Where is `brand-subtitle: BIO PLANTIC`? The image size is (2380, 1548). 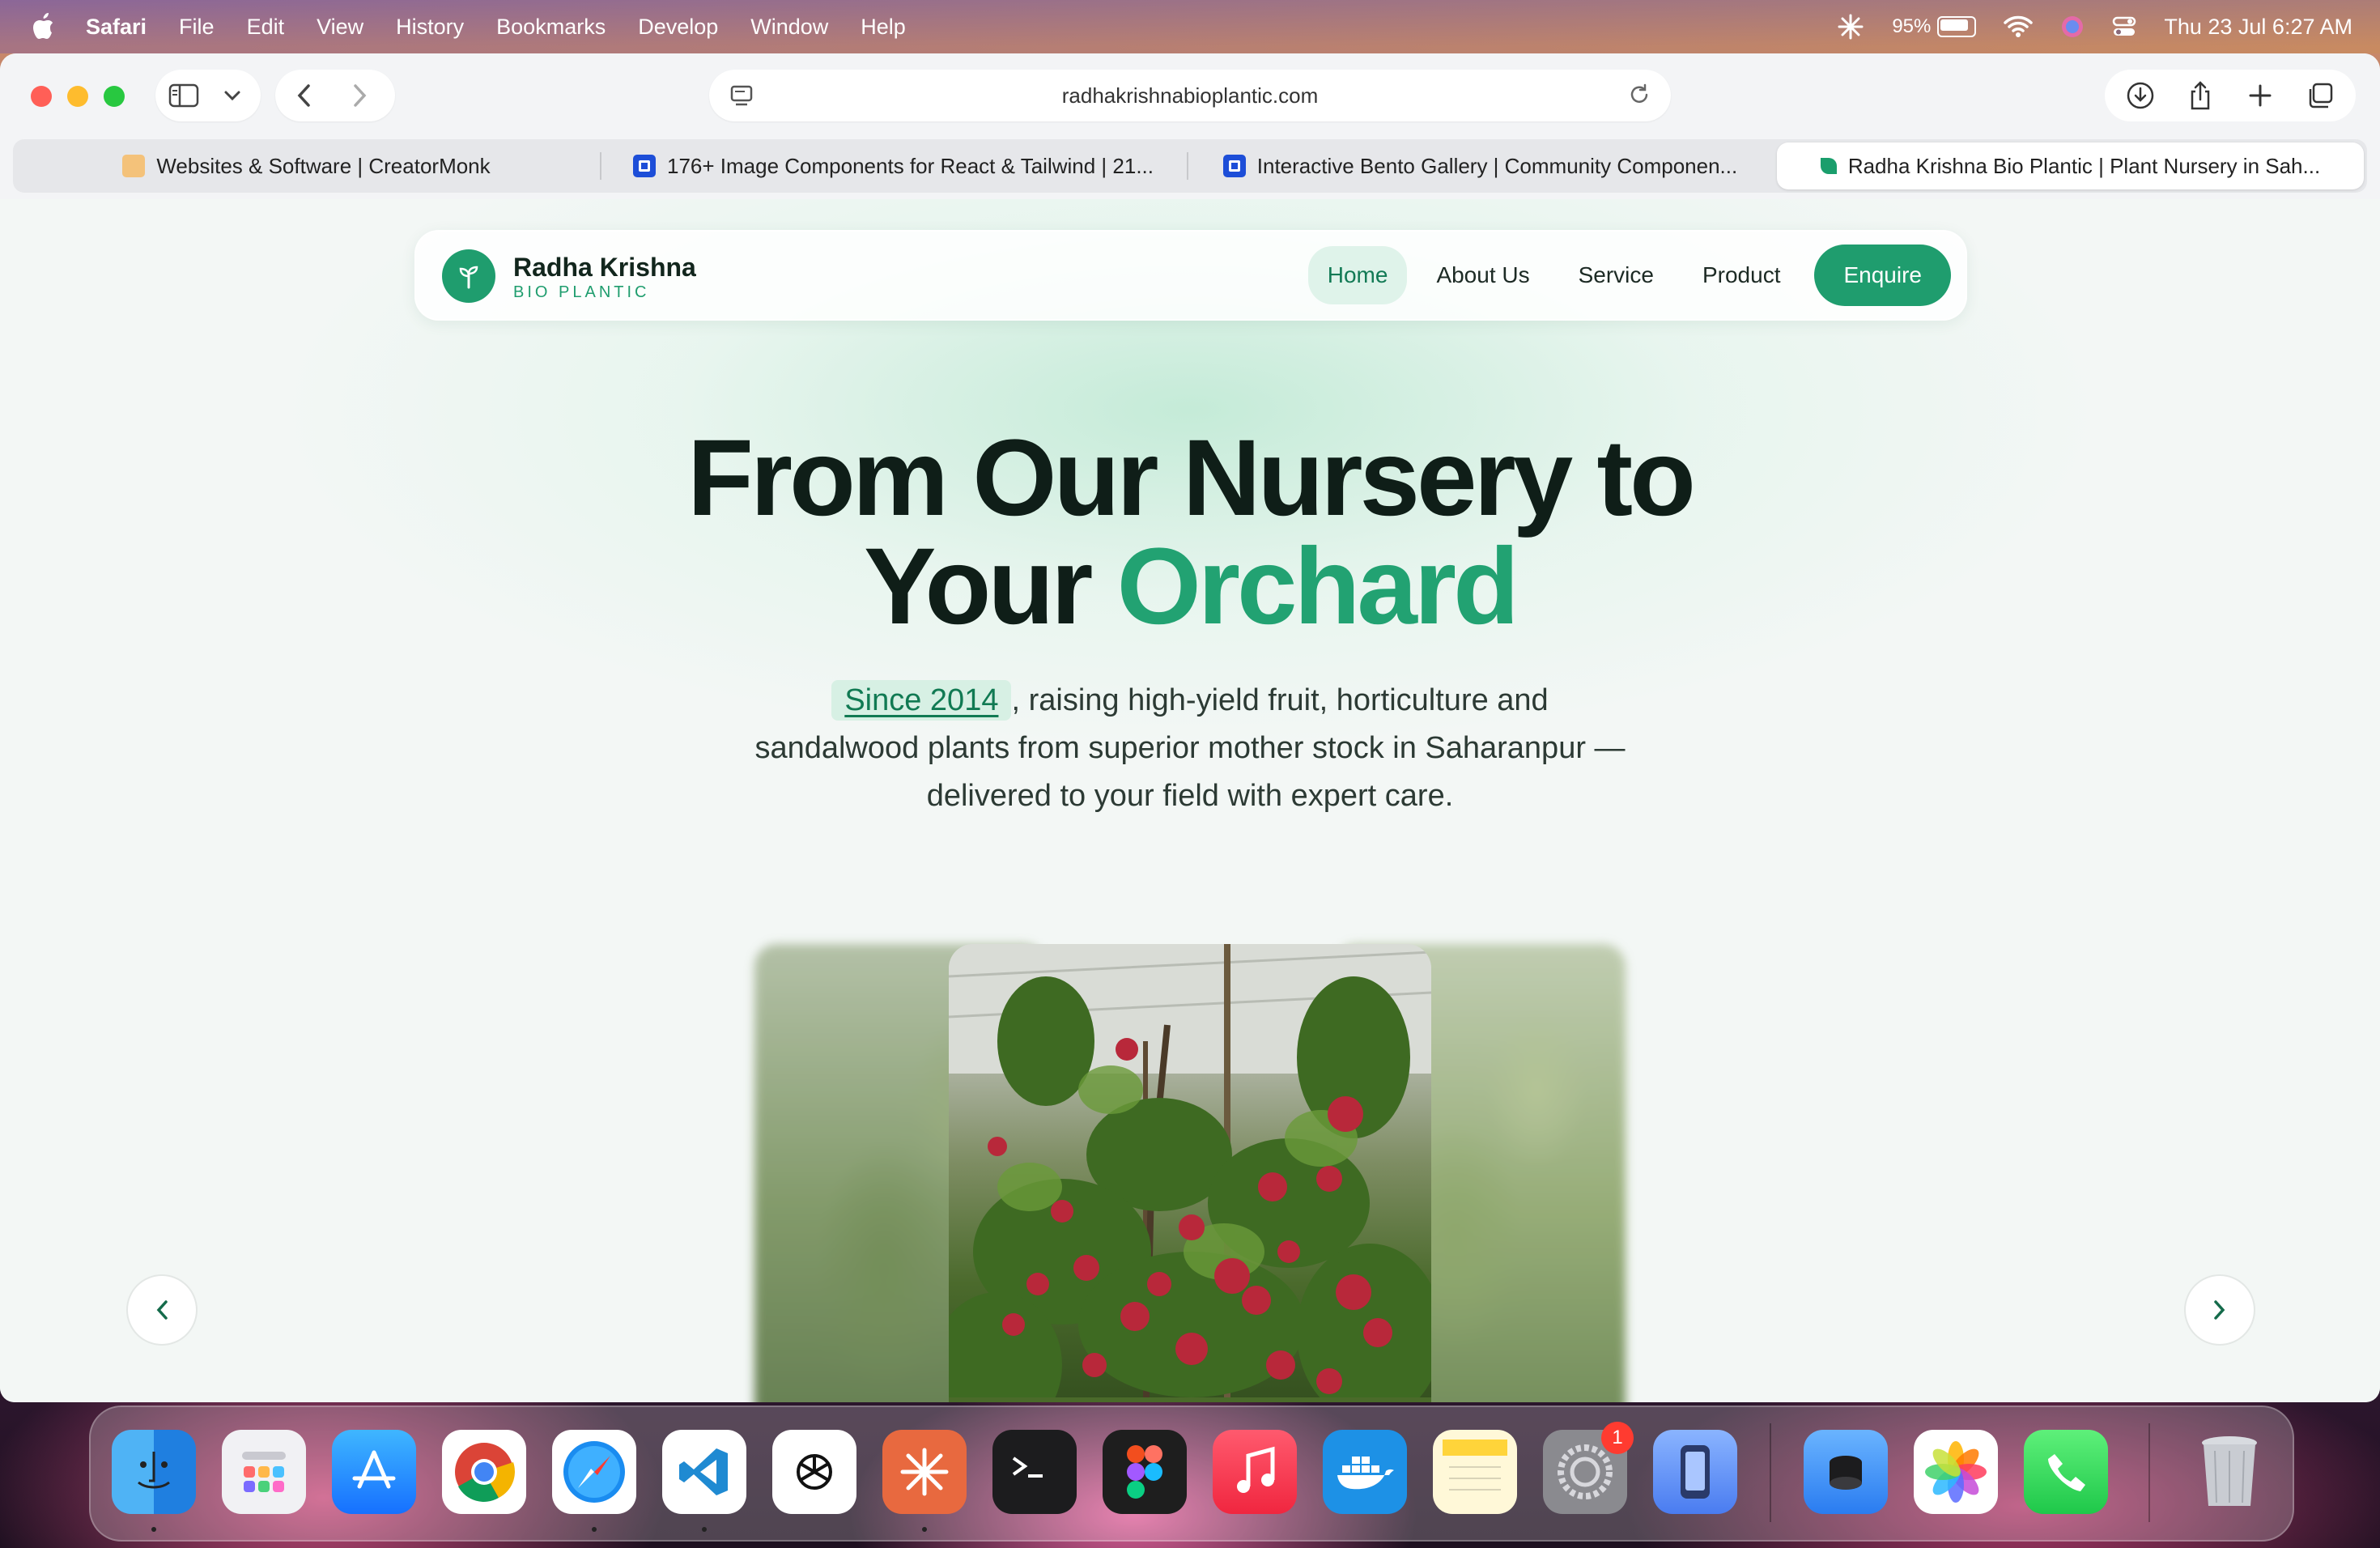 brand-subtitle: BIO PLANTIC is located at coordinates (581, 292).